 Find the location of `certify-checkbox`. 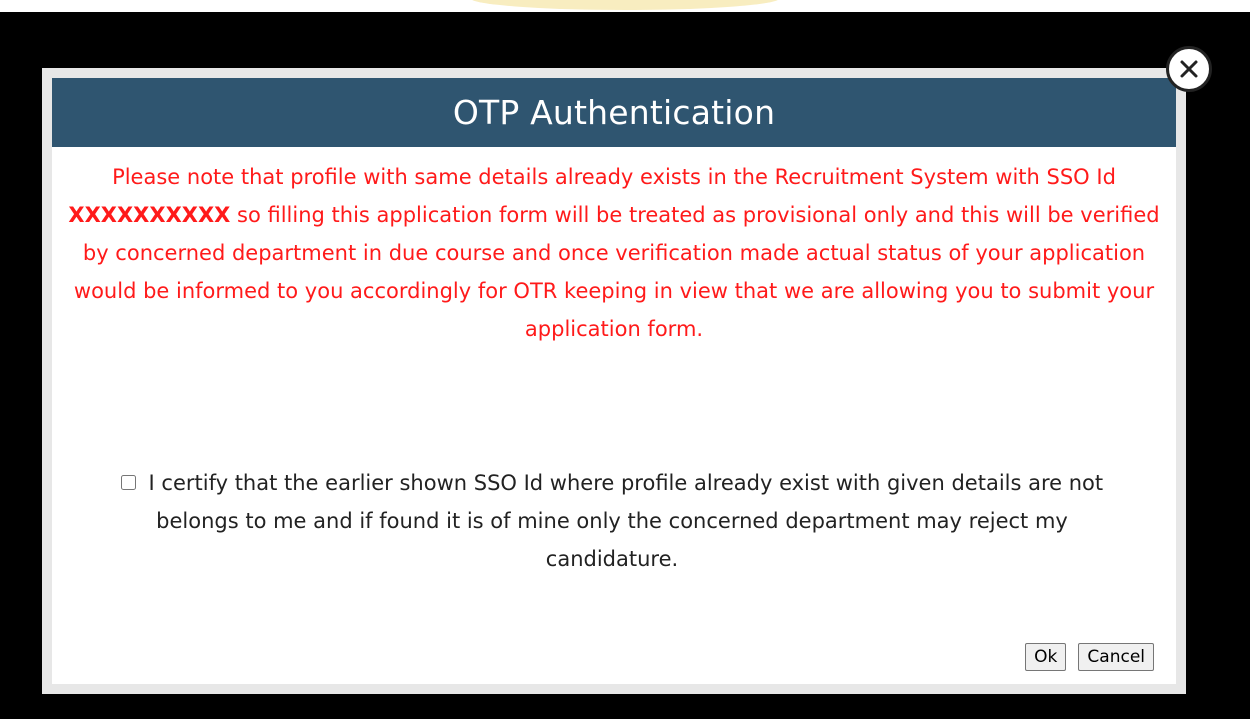

certify-checkbox is located at coordinates (128, 482).